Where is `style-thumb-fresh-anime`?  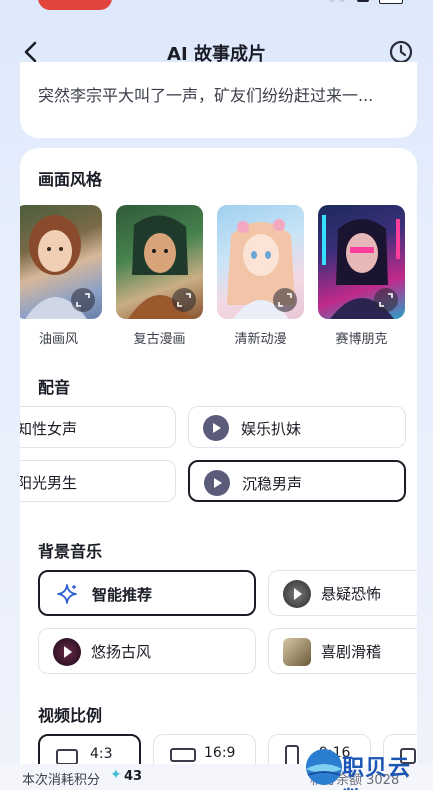 style-thumb-fresh-anime is located at coordinates (260, 262).